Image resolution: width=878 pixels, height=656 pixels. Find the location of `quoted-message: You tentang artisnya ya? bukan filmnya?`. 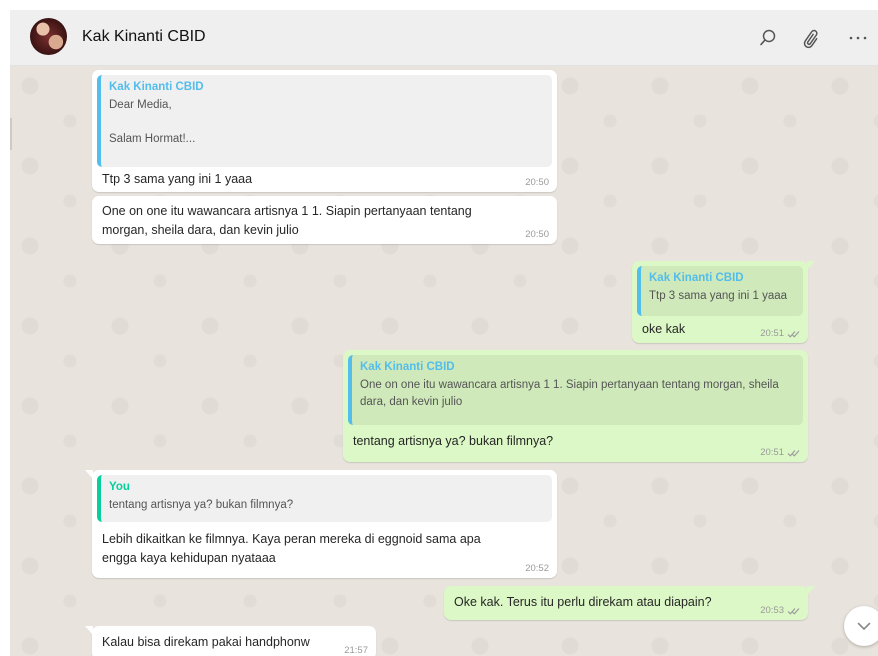

quoted-message: You tentang artisnya ya? bukan filmnya? is located at coordinates (324, 498).